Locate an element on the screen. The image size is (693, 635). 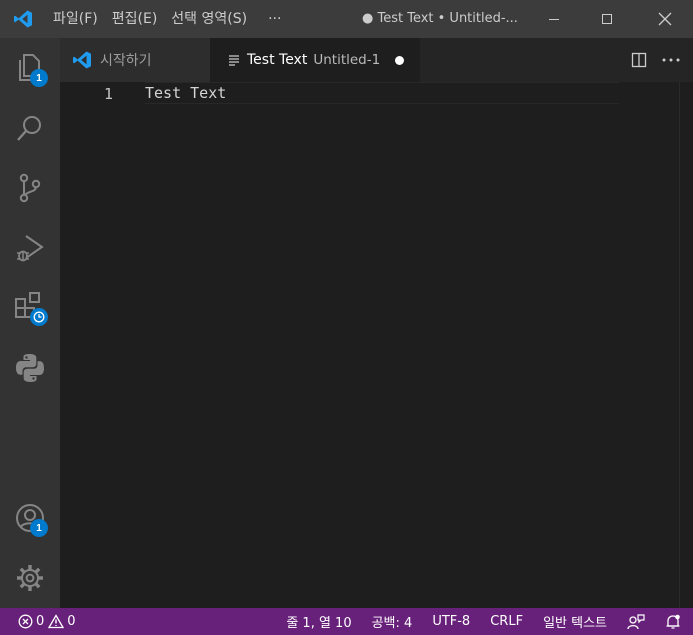
more-actions-button is located at coordinates (671, 60).